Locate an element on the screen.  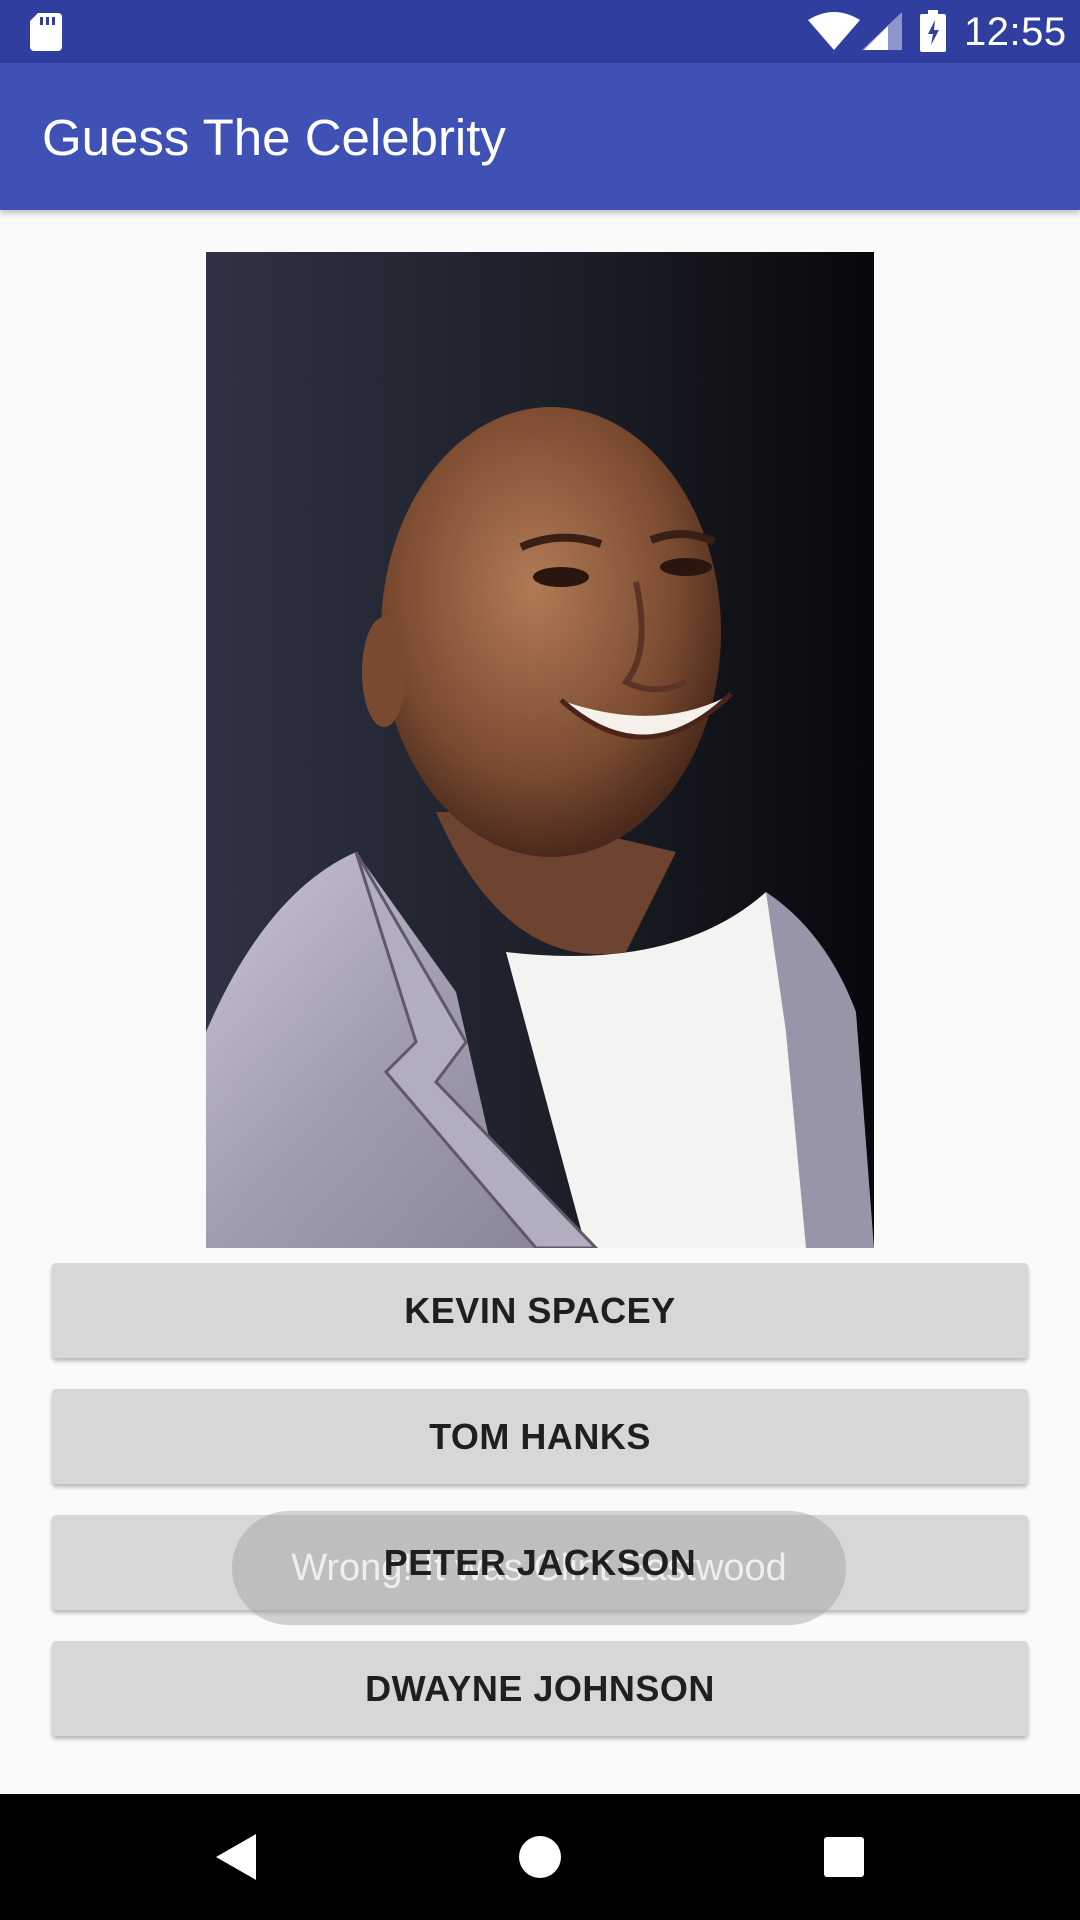
answer-label: TOM HANKS is located at coordinates (540, 1436).